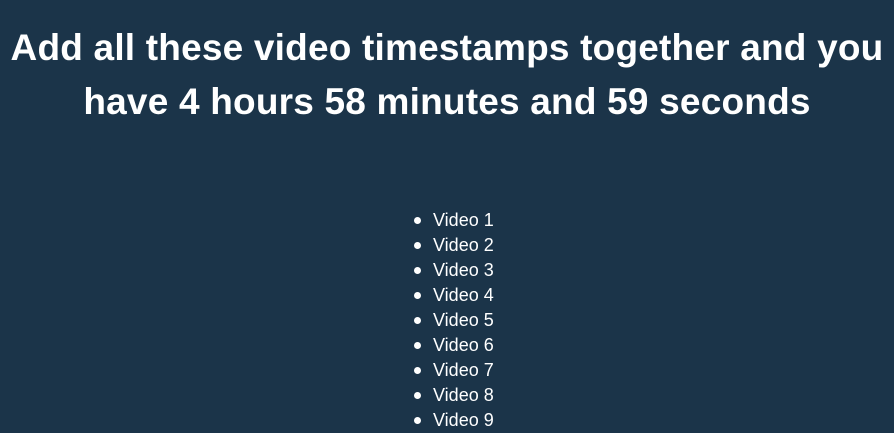 The width and height of the screenshot is (894, 433). I want to click on video-label: Video 6, so click(463, 345).